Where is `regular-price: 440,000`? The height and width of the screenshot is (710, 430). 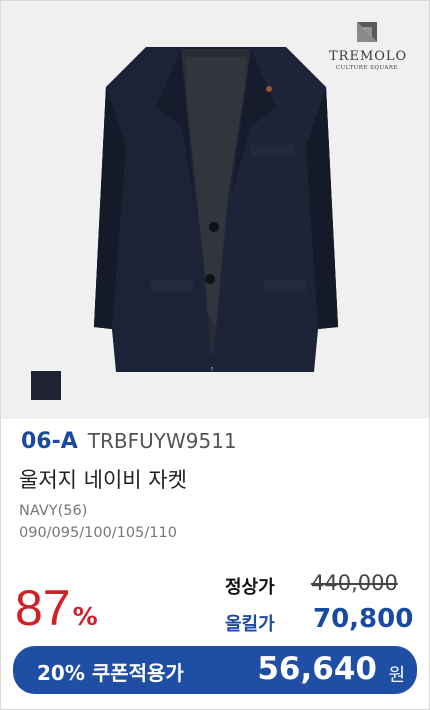 regular-price: 440,000 is located at coordinates (354, 583).